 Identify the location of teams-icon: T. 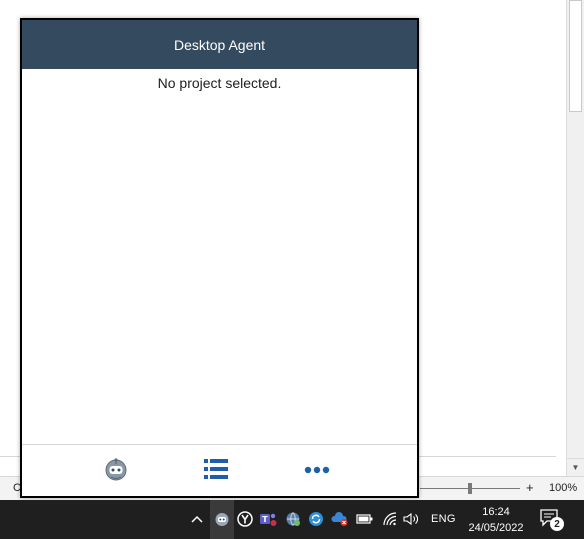
(268, 519).